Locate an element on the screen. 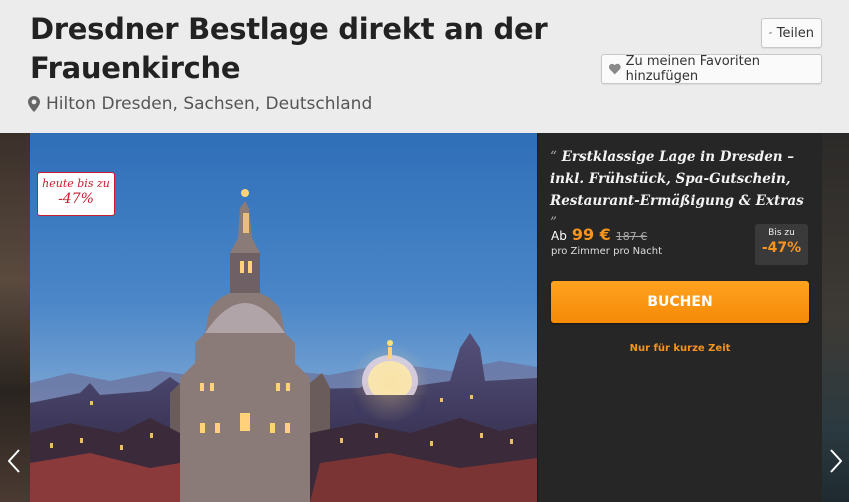 This screenshot has width=849, height=502. map-pin-icon is located at coordinates (34, 104).